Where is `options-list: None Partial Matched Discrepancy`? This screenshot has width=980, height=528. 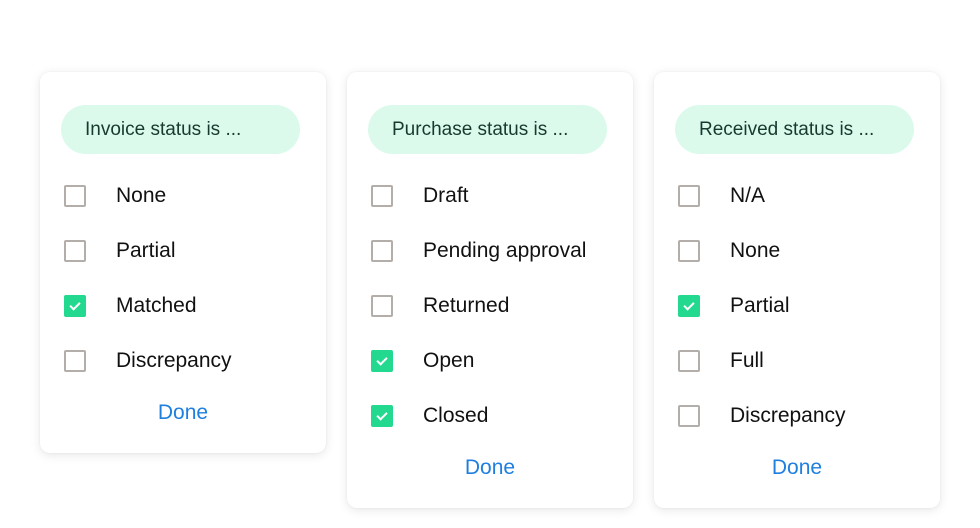 options-list: None Partial Matched Discrepancy is located at coordinates (195, 278).